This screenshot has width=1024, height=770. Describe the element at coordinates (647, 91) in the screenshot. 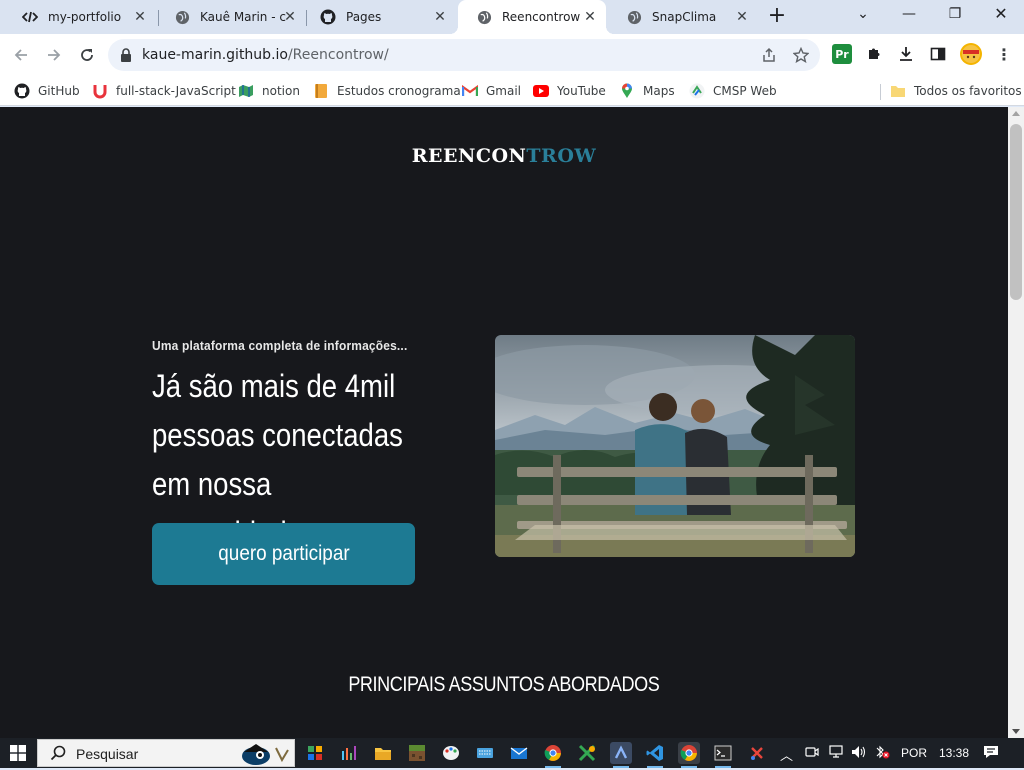

I see `bookmark-maps: Maps` at that location.